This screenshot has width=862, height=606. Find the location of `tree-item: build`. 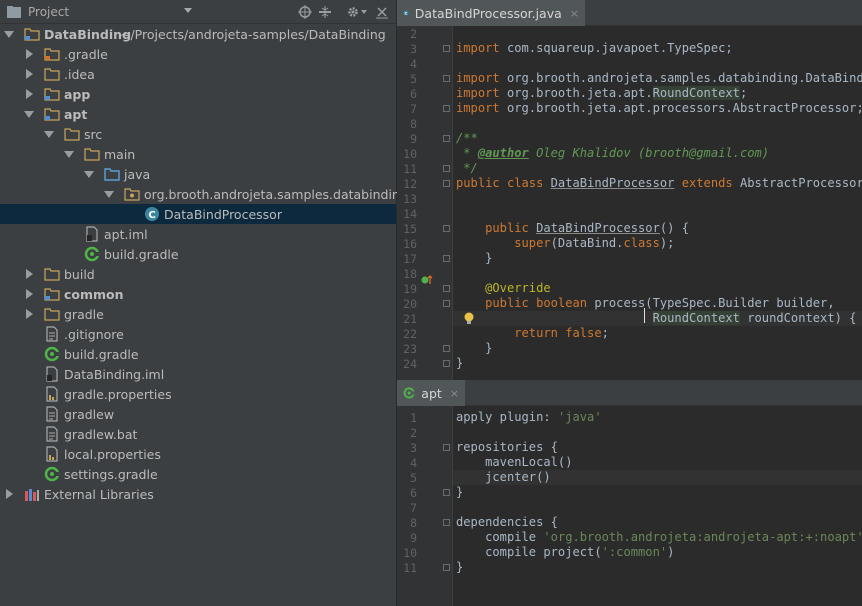

tree-item: build is located at coordinates (198, 274).